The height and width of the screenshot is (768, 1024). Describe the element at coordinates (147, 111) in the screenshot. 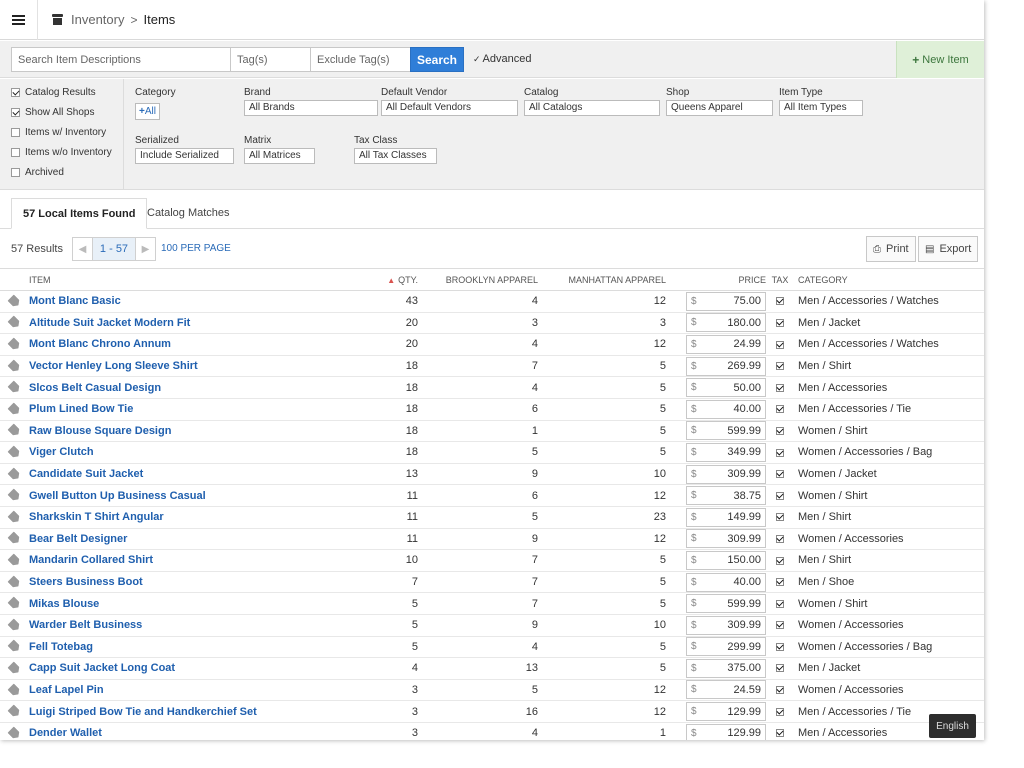

I see `category-all-button: +All` at that location.